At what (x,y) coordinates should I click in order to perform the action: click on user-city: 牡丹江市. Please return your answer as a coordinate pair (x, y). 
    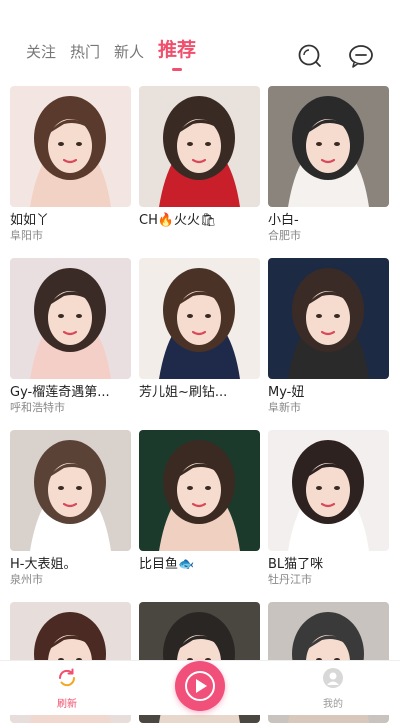
    Looking at the image, I should click on (290, 579).